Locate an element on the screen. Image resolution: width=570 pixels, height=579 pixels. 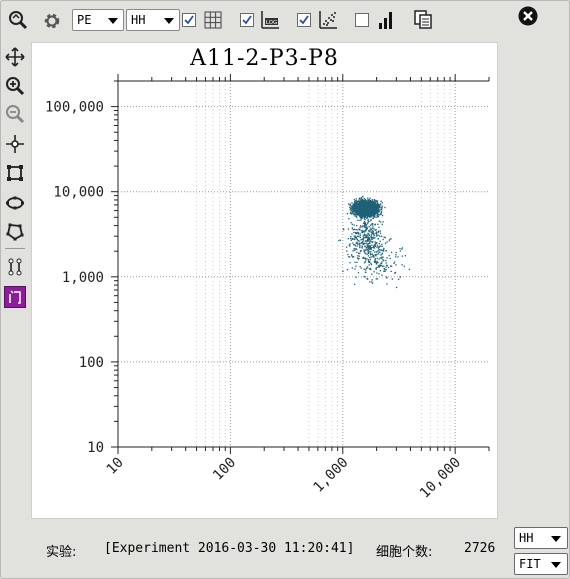
histogram-checkbox is located at coordinates (362, 20).